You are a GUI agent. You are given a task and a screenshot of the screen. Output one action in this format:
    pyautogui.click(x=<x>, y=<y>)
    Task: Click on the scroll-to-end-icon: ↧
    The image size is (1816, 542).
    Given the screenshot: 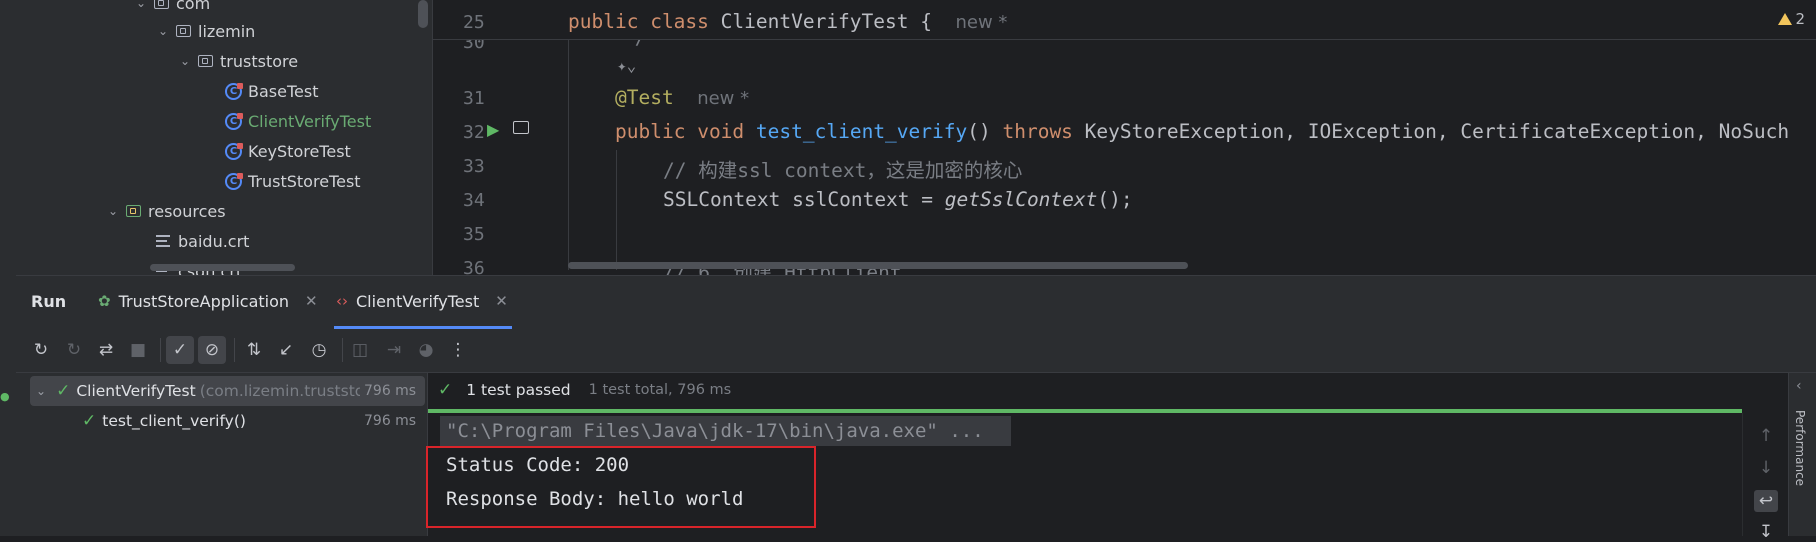 What is the action you would take?
    pyautogui.click(x=1766, y=532)
    